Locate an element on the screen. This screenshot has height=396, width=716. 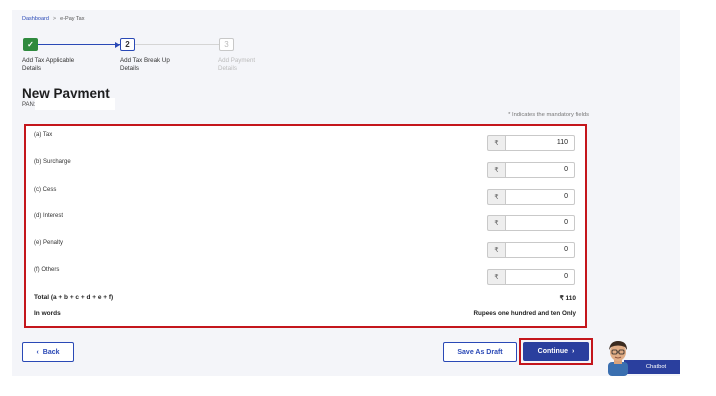
step-2-indicator: 2 is located at coordinates (127, 44).